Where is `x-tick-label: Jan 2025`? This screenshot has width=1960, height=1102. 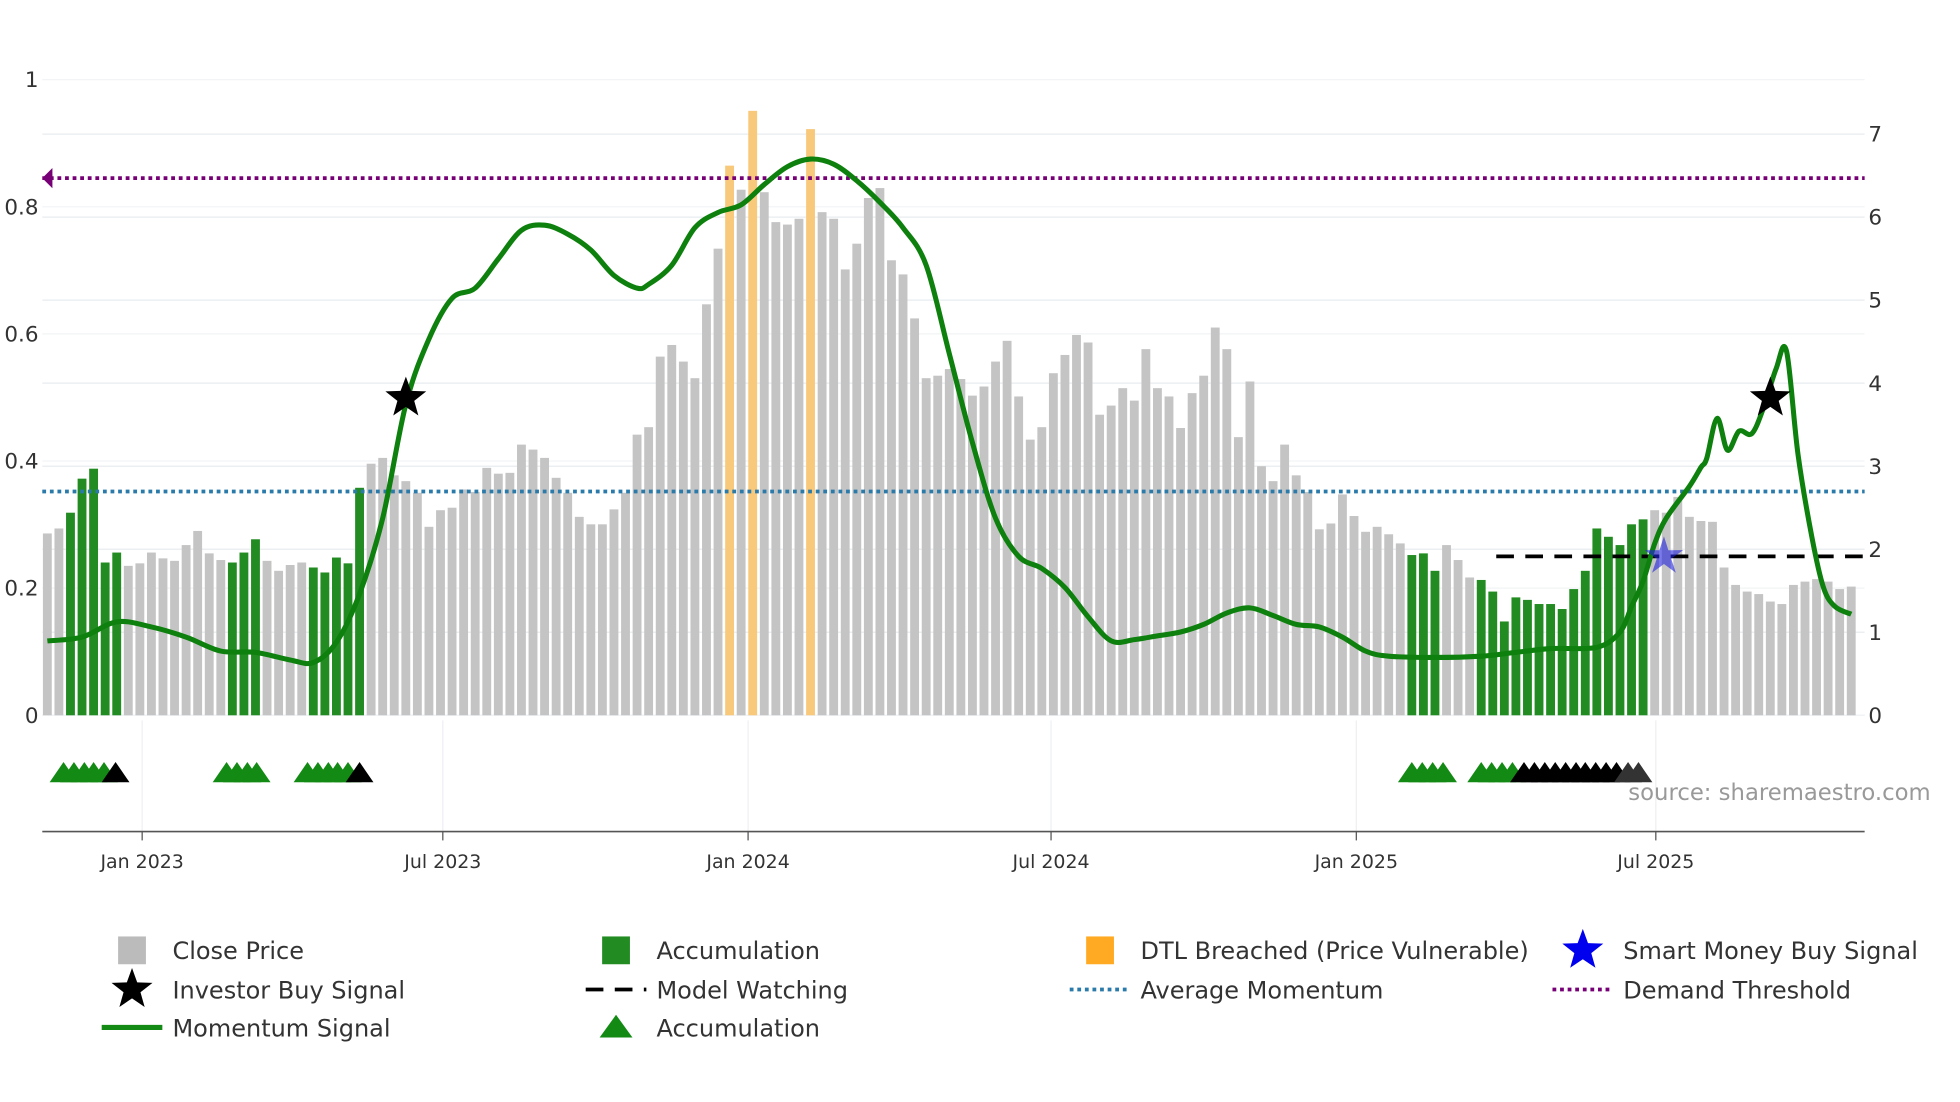 x-tick-label: Jan 2025 is located at coordinates (1356, 862).